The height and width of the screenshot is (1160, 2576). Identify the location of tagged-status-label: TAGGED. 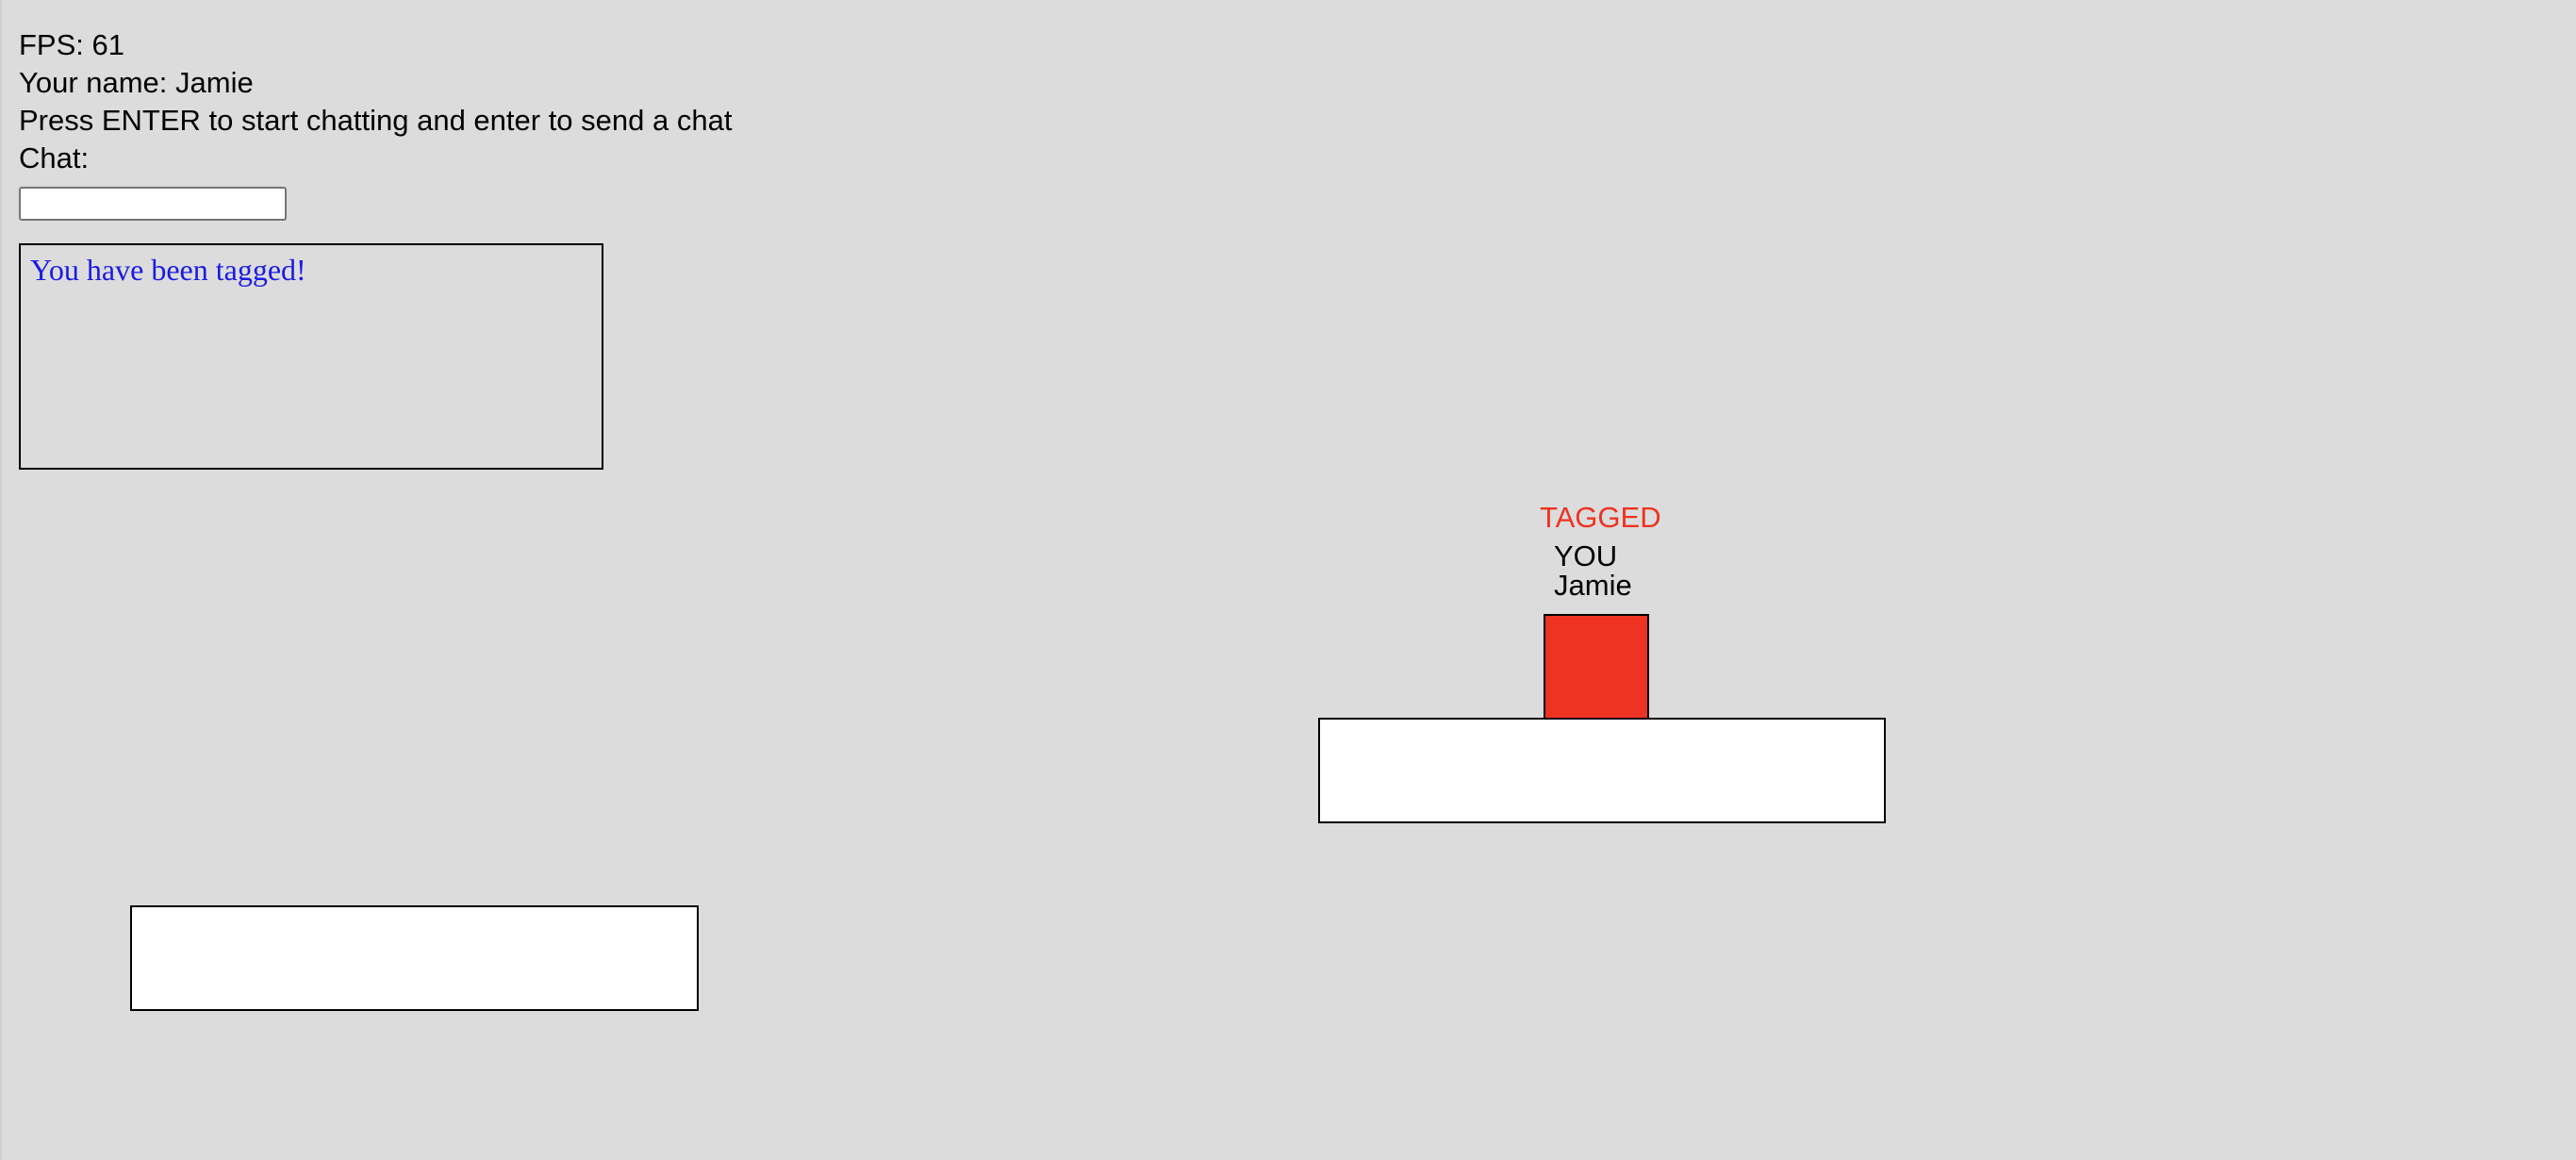
(1600, 517).